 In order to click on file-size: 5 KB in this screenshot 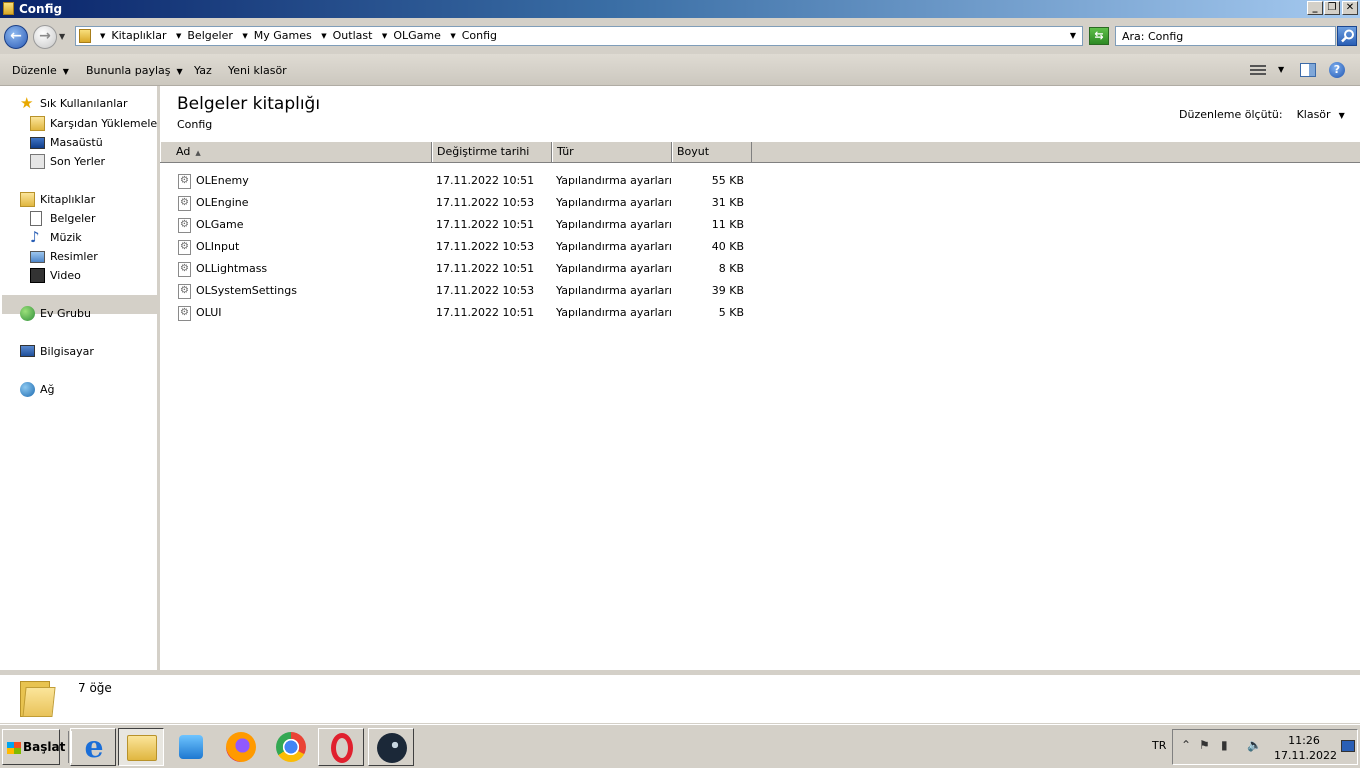, I will do `click(731, 312)`.